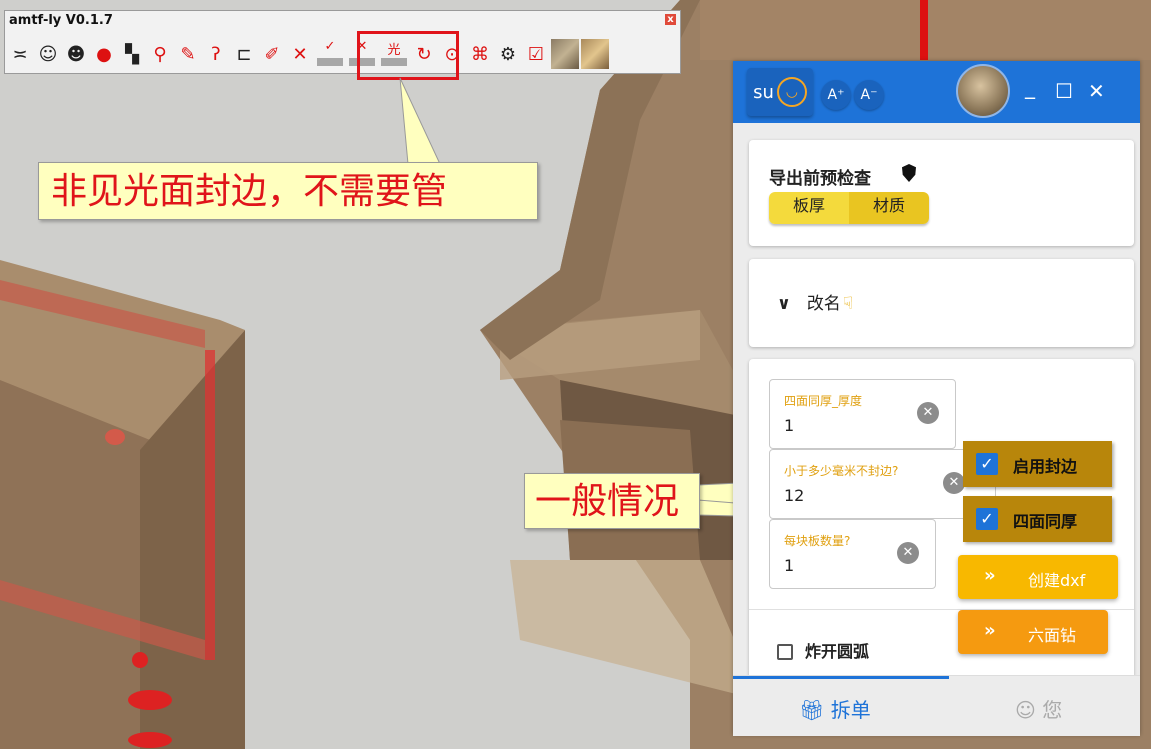 This screenshot has width=1151, height=749. Describe the element at coordinates (909, 173) in the screenshot. I see `shield-check-icon` at that location.